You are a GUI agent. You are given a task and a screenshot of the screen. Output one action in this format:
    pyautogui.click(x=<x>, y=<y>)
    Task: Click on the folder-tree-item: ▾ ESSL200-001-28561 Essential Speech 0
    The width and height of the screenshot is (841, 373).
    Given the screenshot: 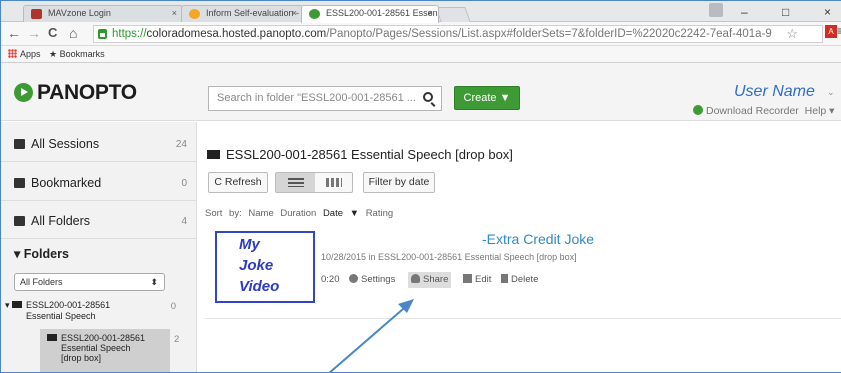 What is the action you would take?
    pyautogui.click(x=100, y=310)
    